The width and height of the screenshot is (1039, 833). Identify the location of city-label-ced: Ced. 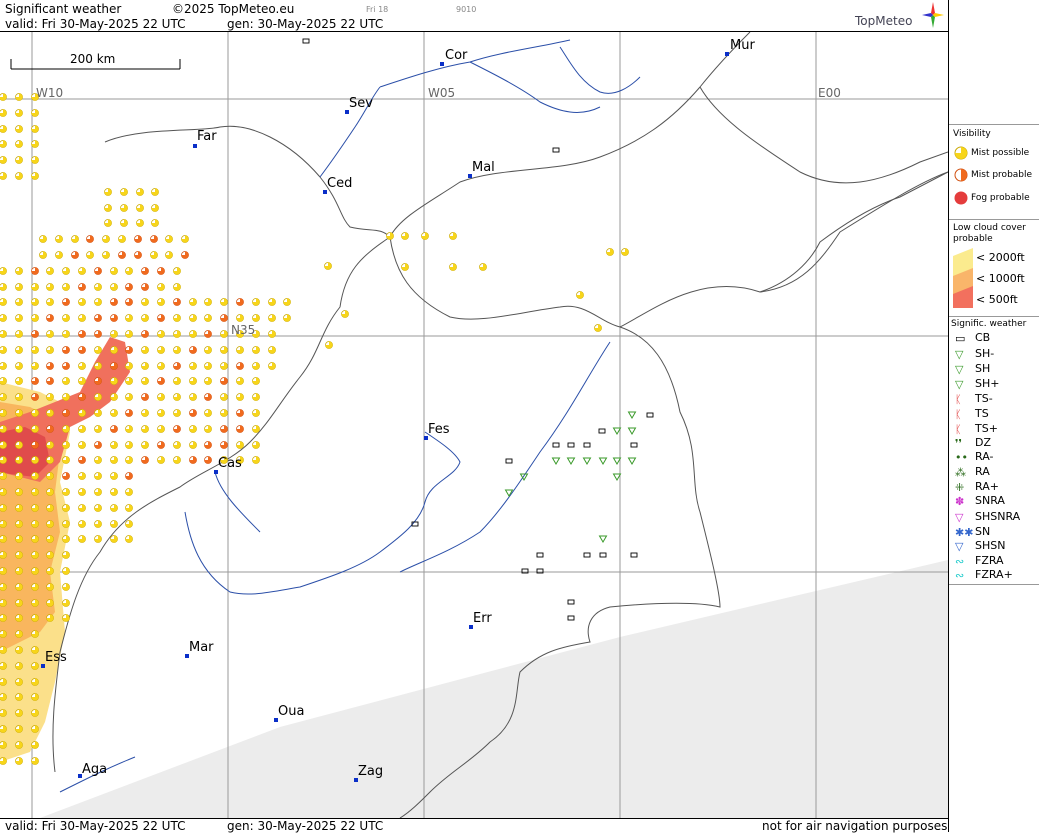
(340, 183).